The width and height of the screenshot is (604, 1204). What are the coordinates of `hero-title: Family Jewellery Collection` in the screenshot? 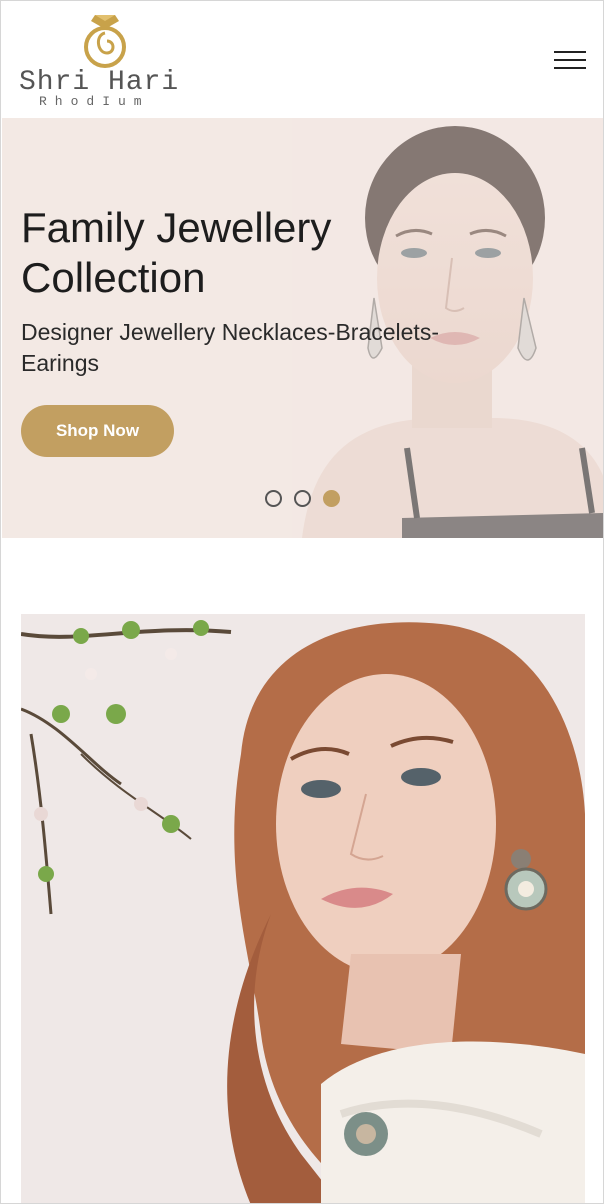 It's located at (176, 252).